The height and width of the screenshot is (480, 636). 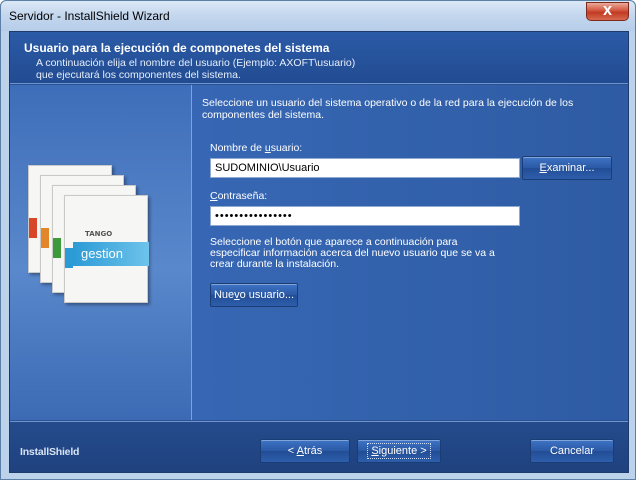 I want to click on box-tab-red, so click(x=33, y=228).